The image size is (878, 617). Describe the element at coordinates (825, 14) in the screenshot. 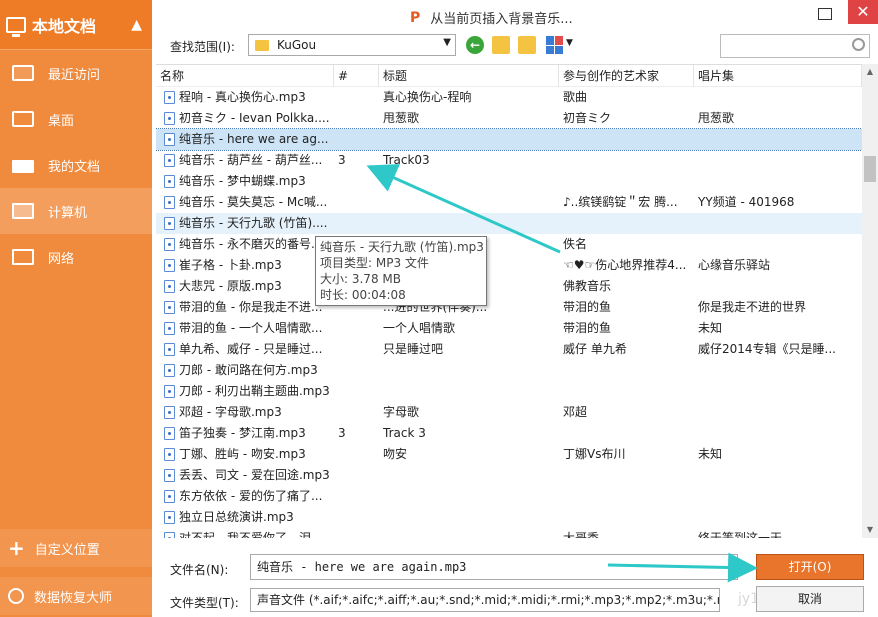

I see `maximize-button` at that location.